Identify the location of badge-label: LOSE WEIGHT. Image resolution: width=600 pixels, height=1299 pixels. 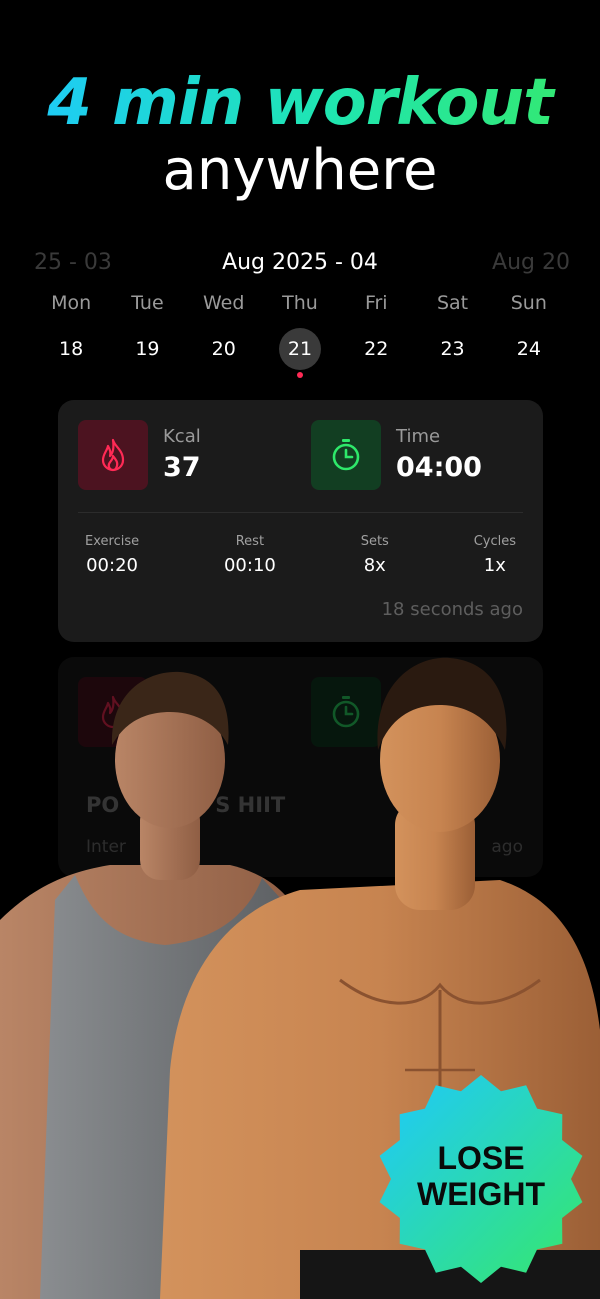
(481, 1176).